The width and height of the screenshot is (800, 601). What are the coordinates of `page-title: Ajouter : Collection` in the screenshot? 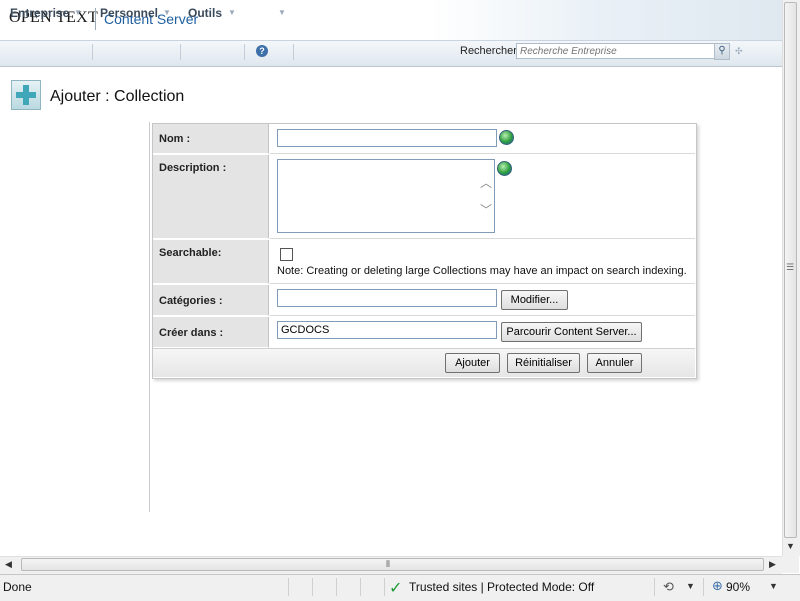 It's located at (117, 96).